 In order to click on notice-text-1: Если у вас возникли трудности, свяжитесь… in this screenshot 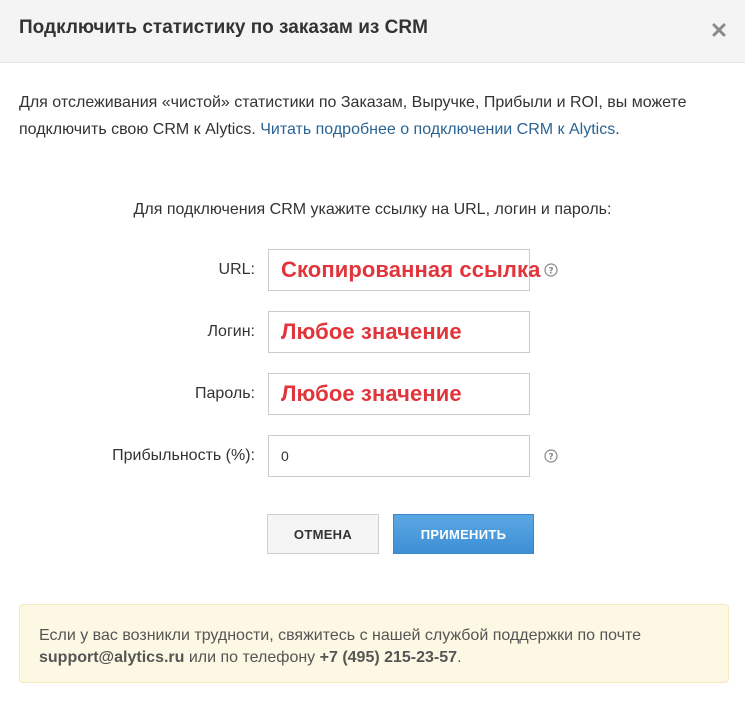, I will do `click(340, 635)`.